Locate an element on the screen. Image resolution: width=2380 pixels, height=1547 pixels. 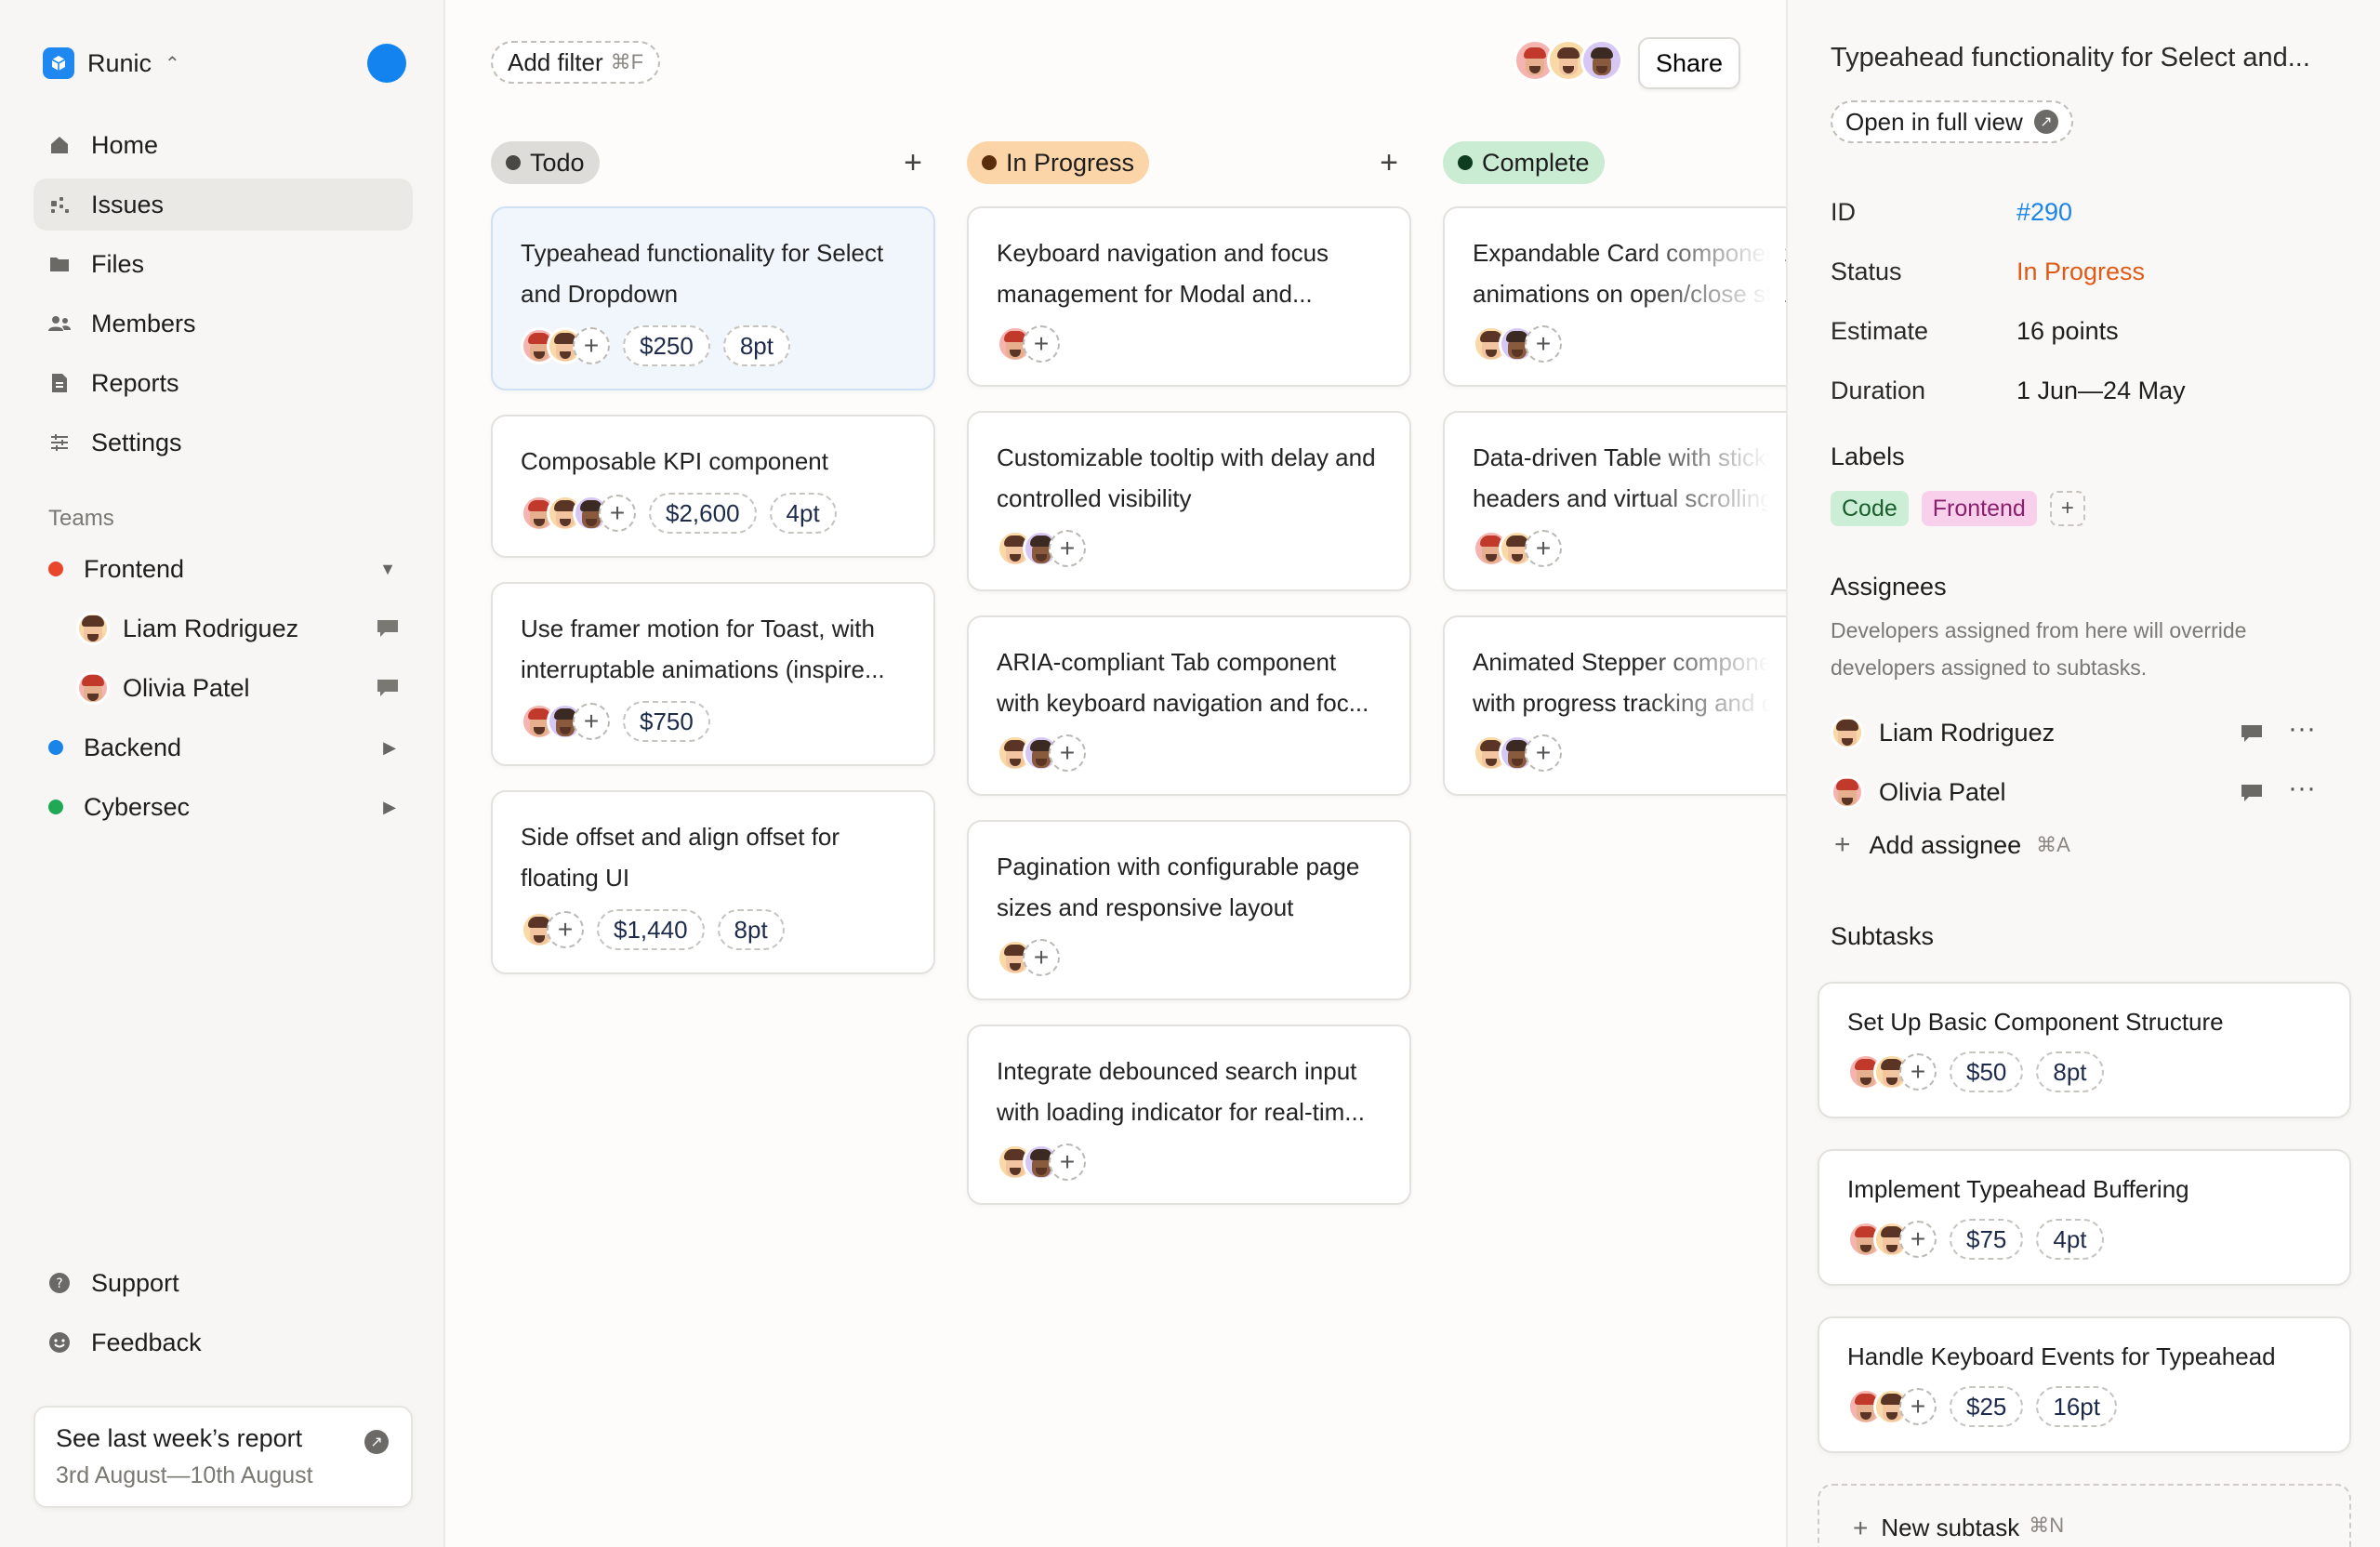
status-pill-complete: Complete is located at coordinates (1524, 162).